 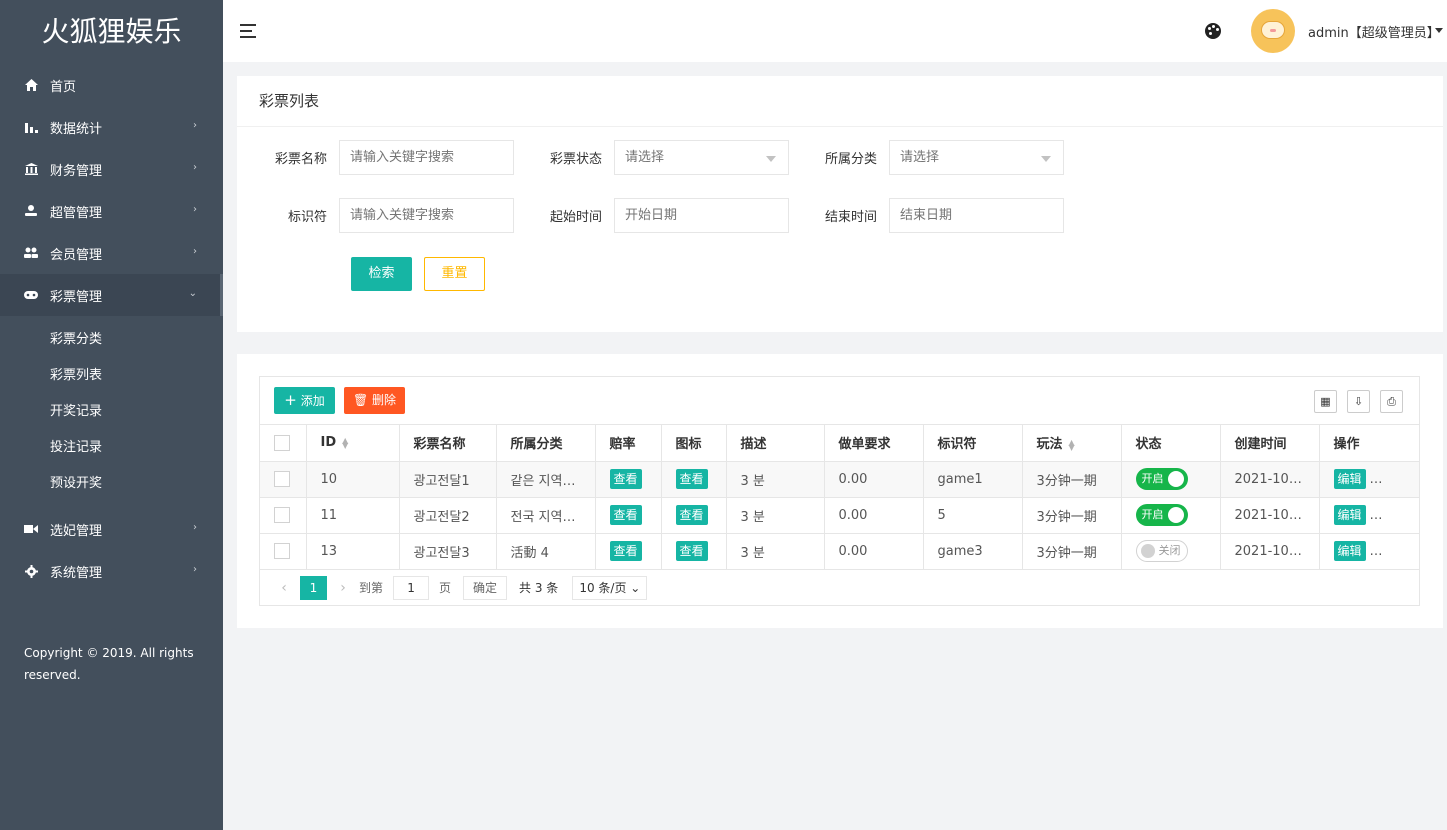 What do you see at coordinates (31, 211) in the screenshot?
I see `user-icon` at bounding box center [31, 211].